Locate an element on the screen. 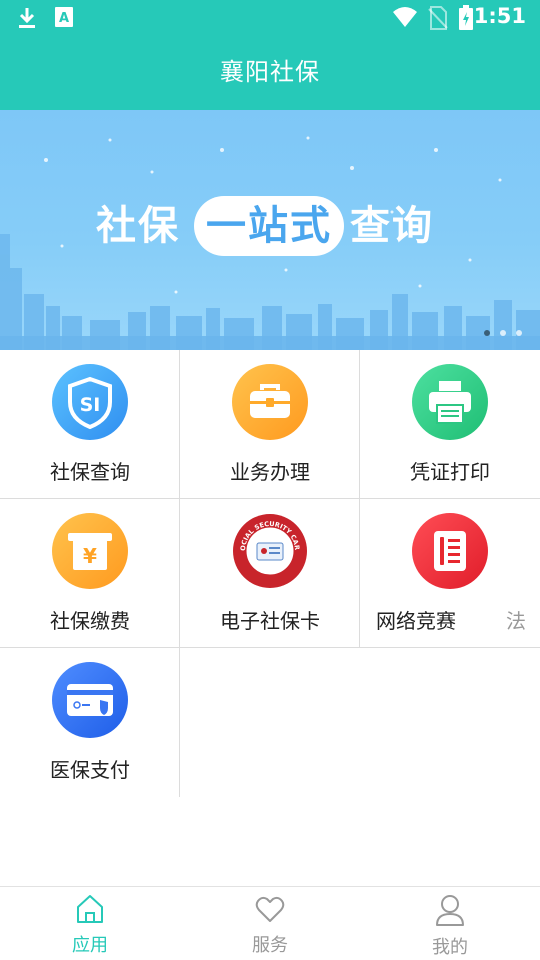  banner-text-pill: 一站式 is located at coordinates (269, 226).